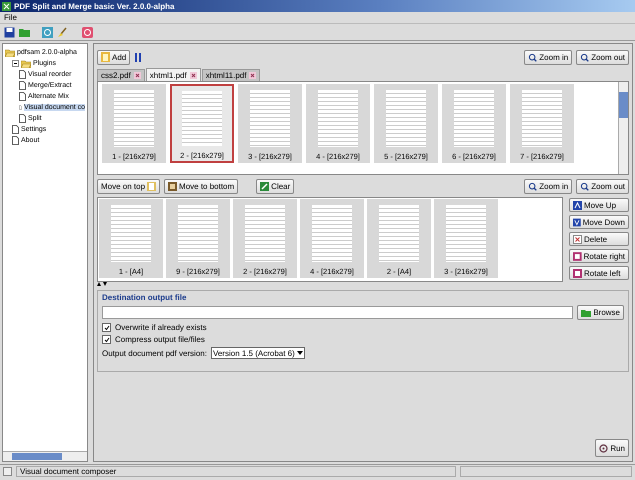 The image size is (635, 480). I want to click on side-button: Rotate right, so click(599, 256).